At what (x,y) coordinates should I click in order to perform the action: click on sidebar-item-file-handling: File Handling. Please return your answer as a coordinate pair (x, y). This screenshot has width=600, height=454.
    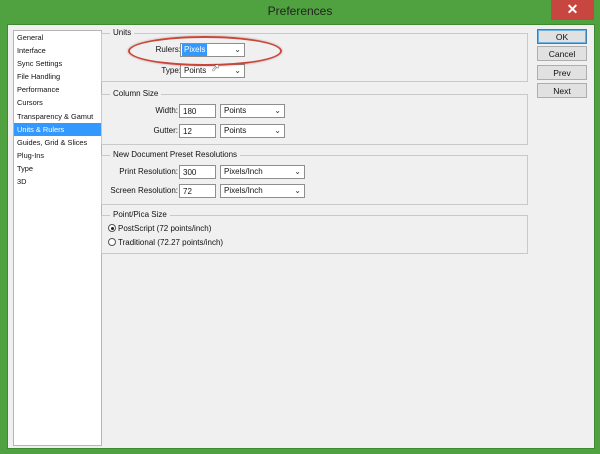
    Looking at the image, I should click on (57, 76).